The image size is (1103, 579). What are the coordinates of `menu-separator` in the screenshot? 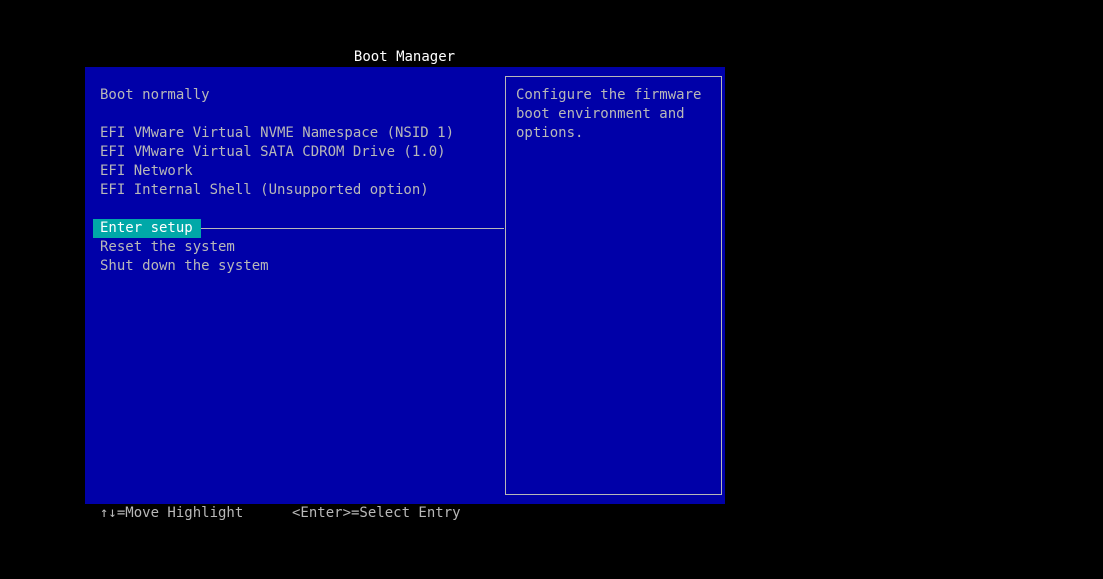 It's located at (350, 228).